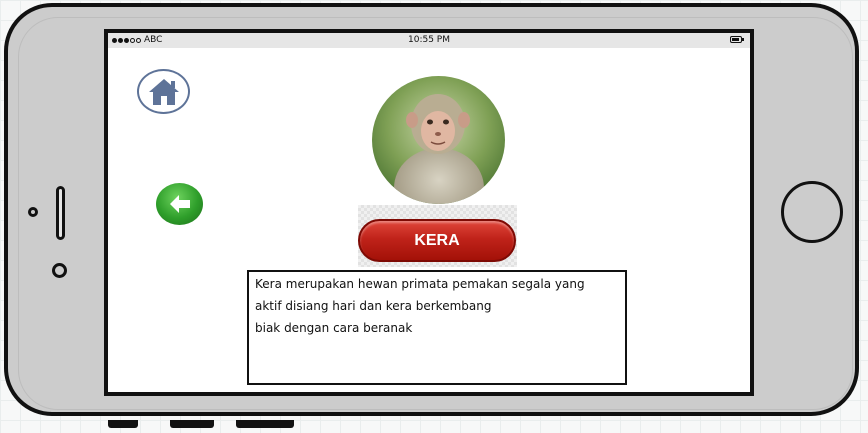  I want to click on back-button, so click(179, 204).